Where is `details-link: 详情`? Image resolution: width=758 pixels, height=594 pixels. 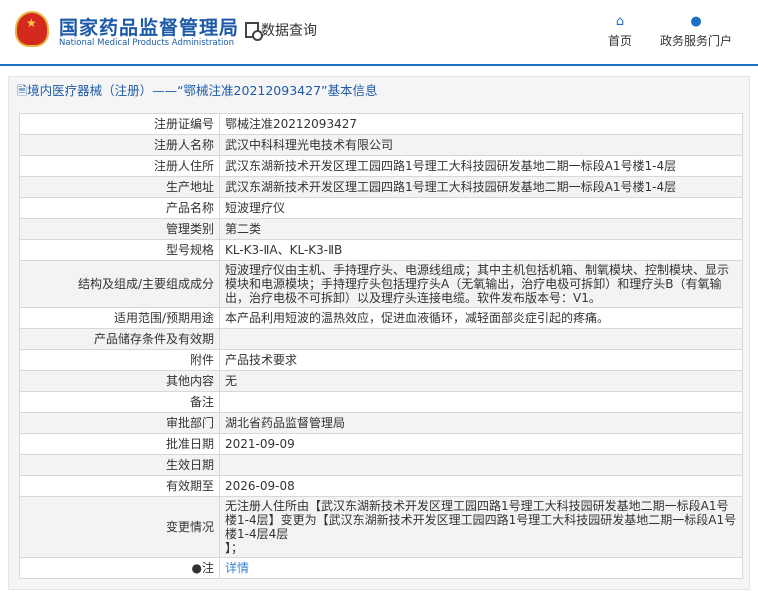 details-link: 详情 is located at coordinates (237, 568).